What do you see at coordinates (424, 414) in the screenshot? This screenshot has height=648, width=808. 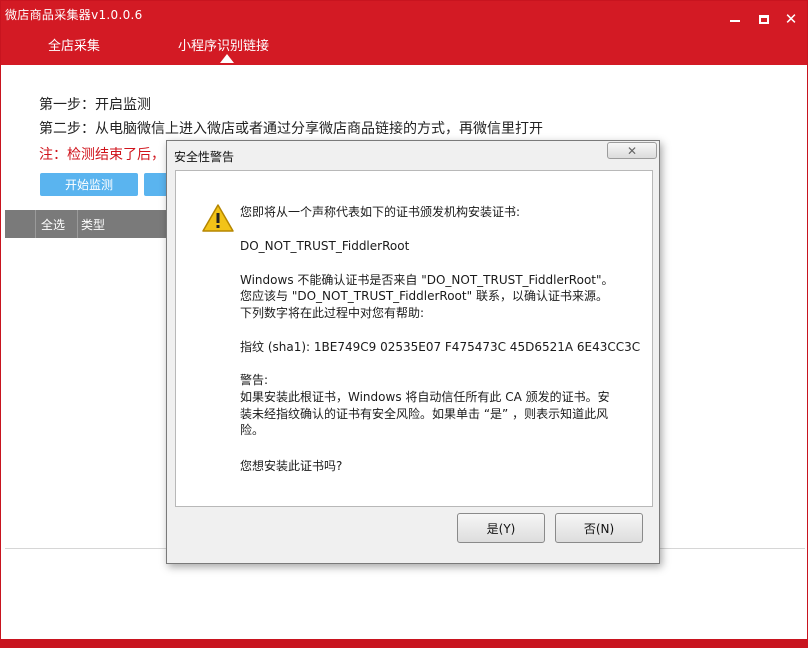 I see `dialog-message-line: 装未经指纹确认的证书有安全风险。如果单击 “是” ，则表示知道此风` at bounding box center [424, 414].